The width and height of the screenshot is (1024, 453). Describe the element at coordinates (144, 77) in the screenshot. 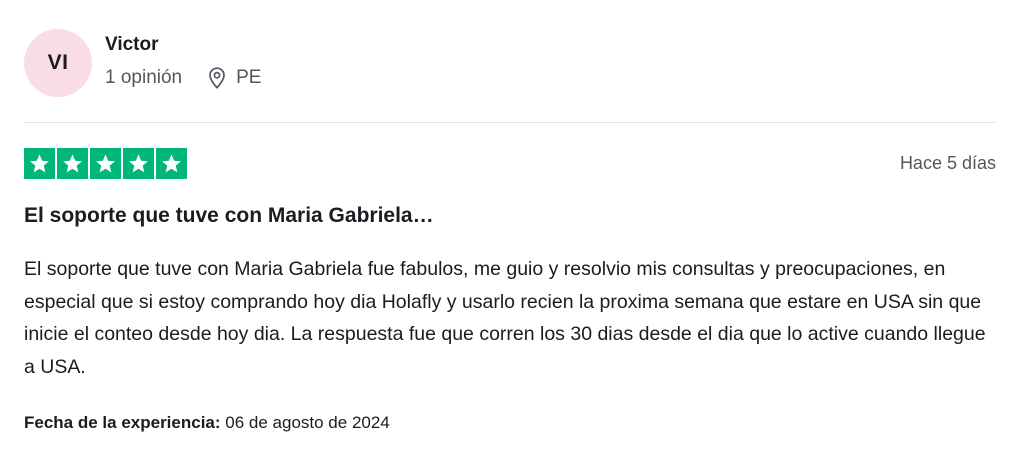

I see `review-count: 1 opinión` at that location.